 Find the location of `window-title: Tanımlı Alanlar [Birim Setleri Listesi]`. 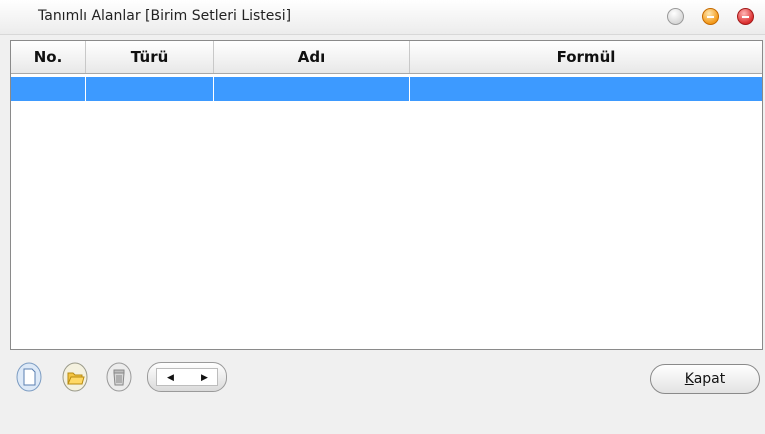

window-title: Tanımlı Alanlar [Birim Setleri Listesi] is located at coordinates (165, 16).